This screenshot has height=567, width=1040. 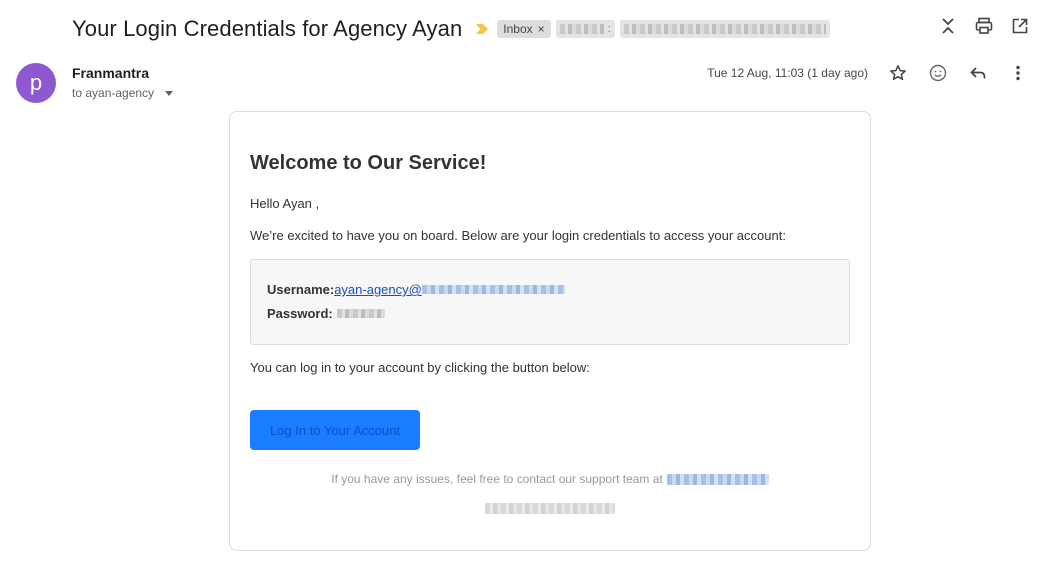 I want to click on username-link: ayan-agency@, so click(x=449, y=289).